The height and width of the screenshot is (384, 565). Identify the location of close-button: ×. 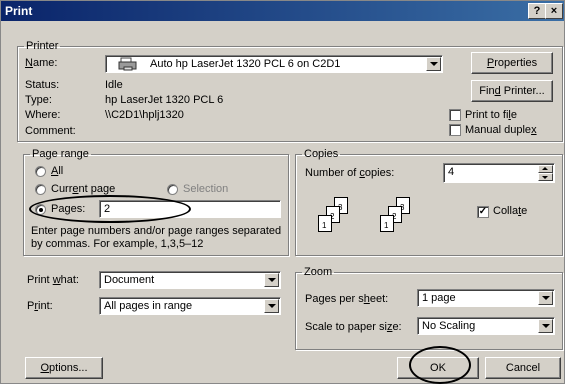
(554, 11).